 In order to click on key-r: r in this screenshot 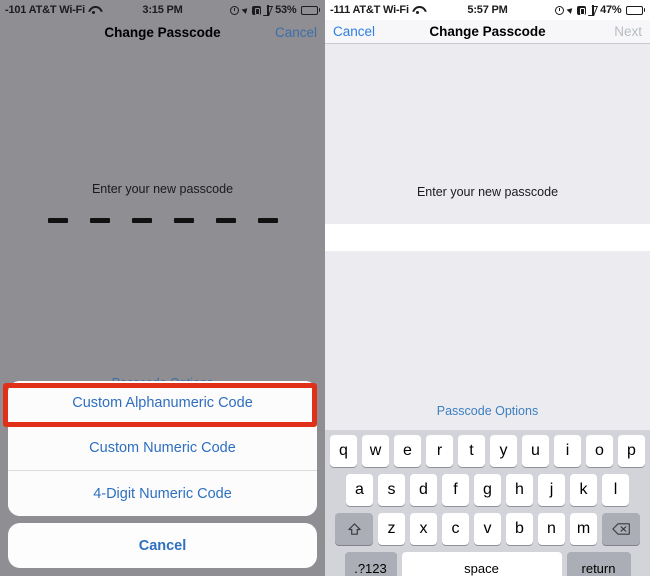, I will do `click(439, 451)`.